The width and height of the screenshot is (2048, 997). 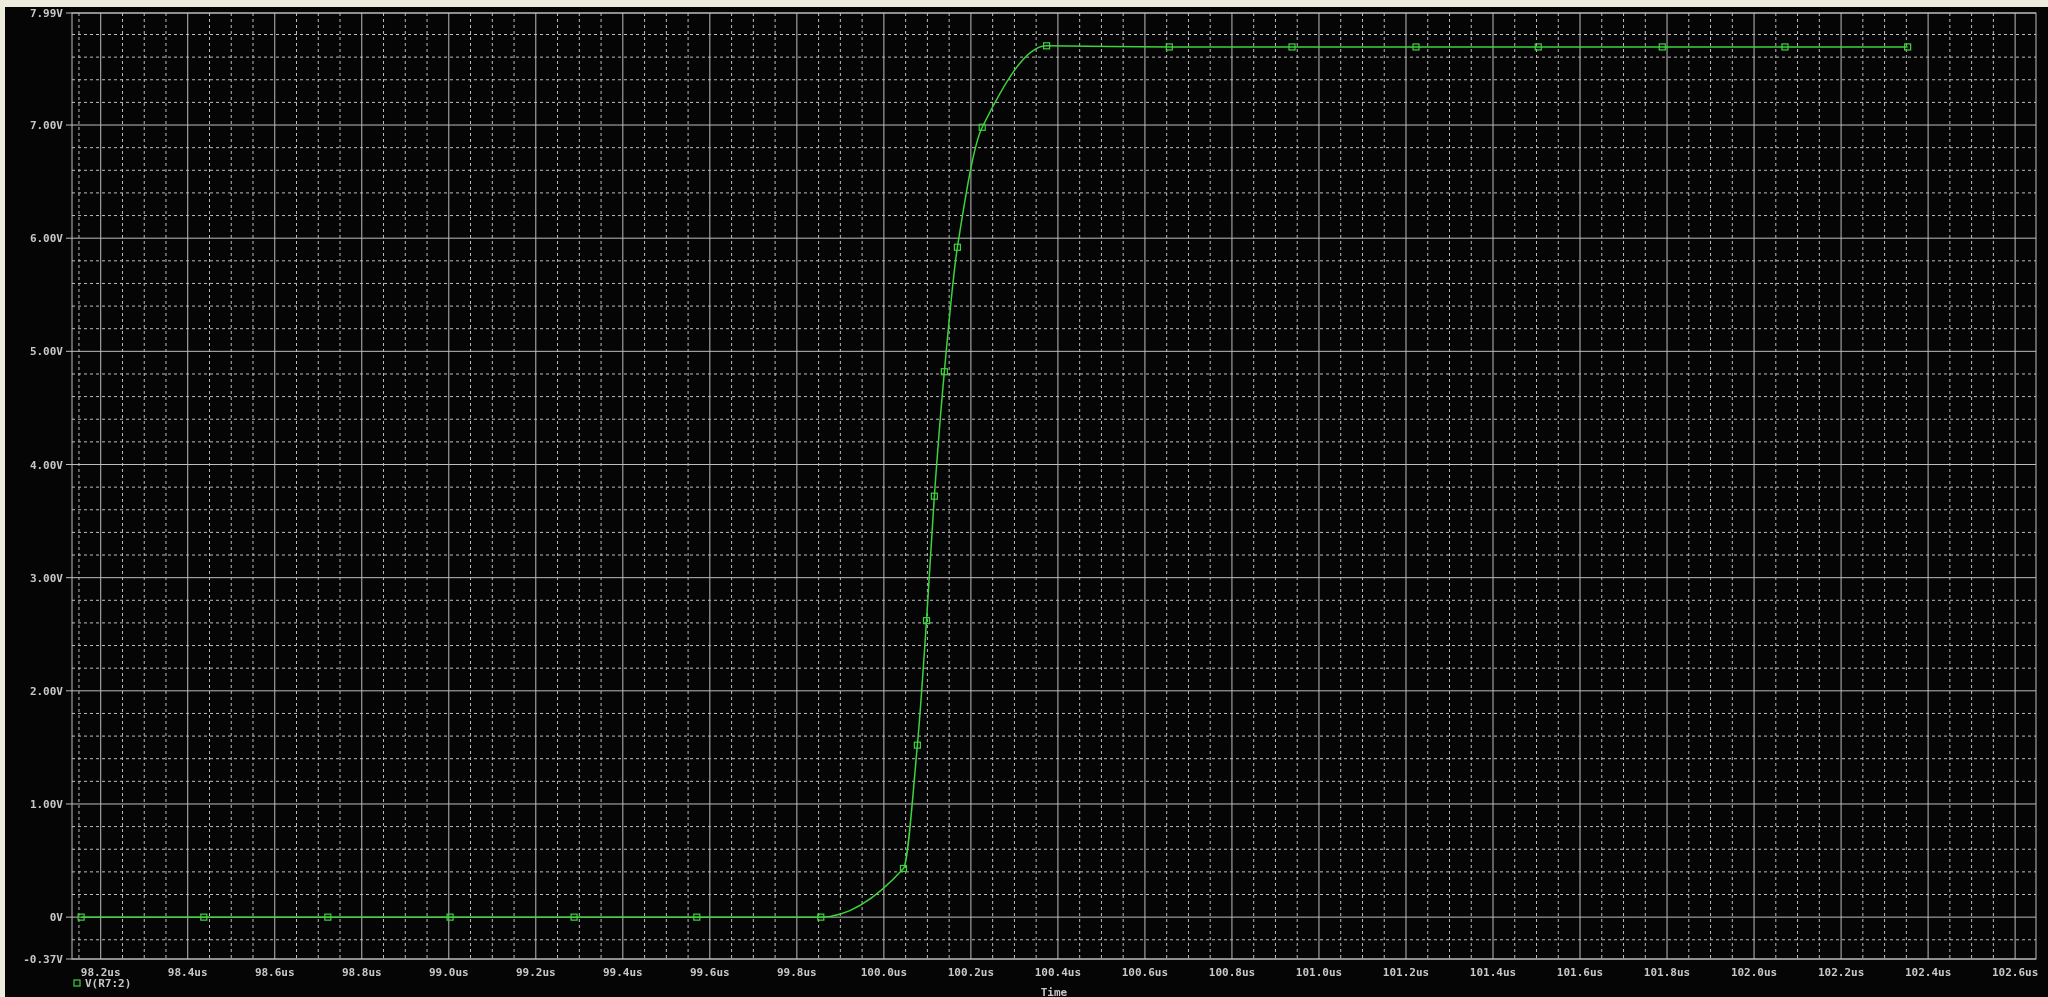 I want to click on y-tick-label: 6.00V, so click(x=46, y=239).